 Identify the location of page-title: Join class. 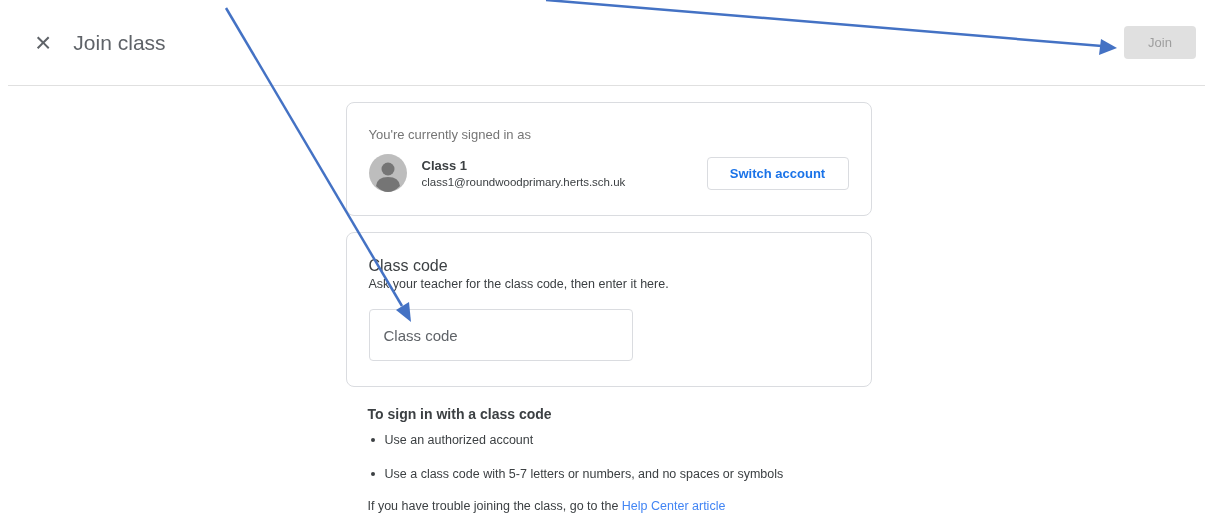
(120, 42).